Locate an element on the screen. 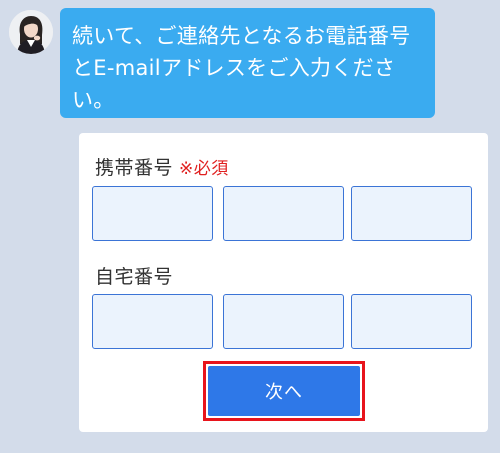 The image size is (500, 453). mobile-number-label: 携帯番号 ※必須 is located at coordinates (162, 166).